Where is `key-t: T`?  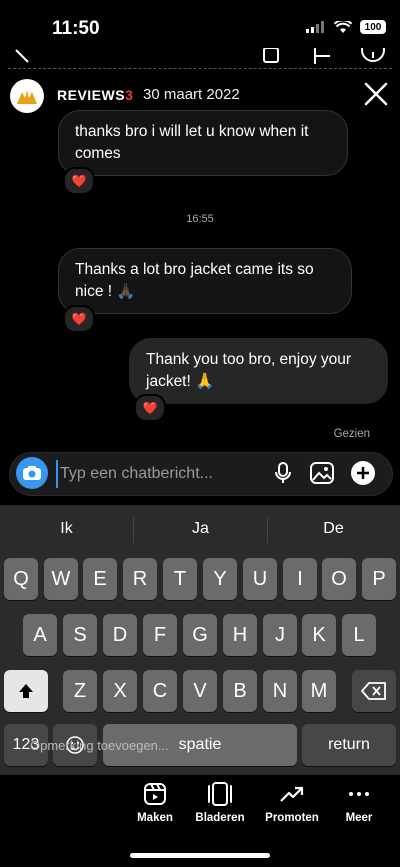 key-t: T is located at coordinates (180, 579).